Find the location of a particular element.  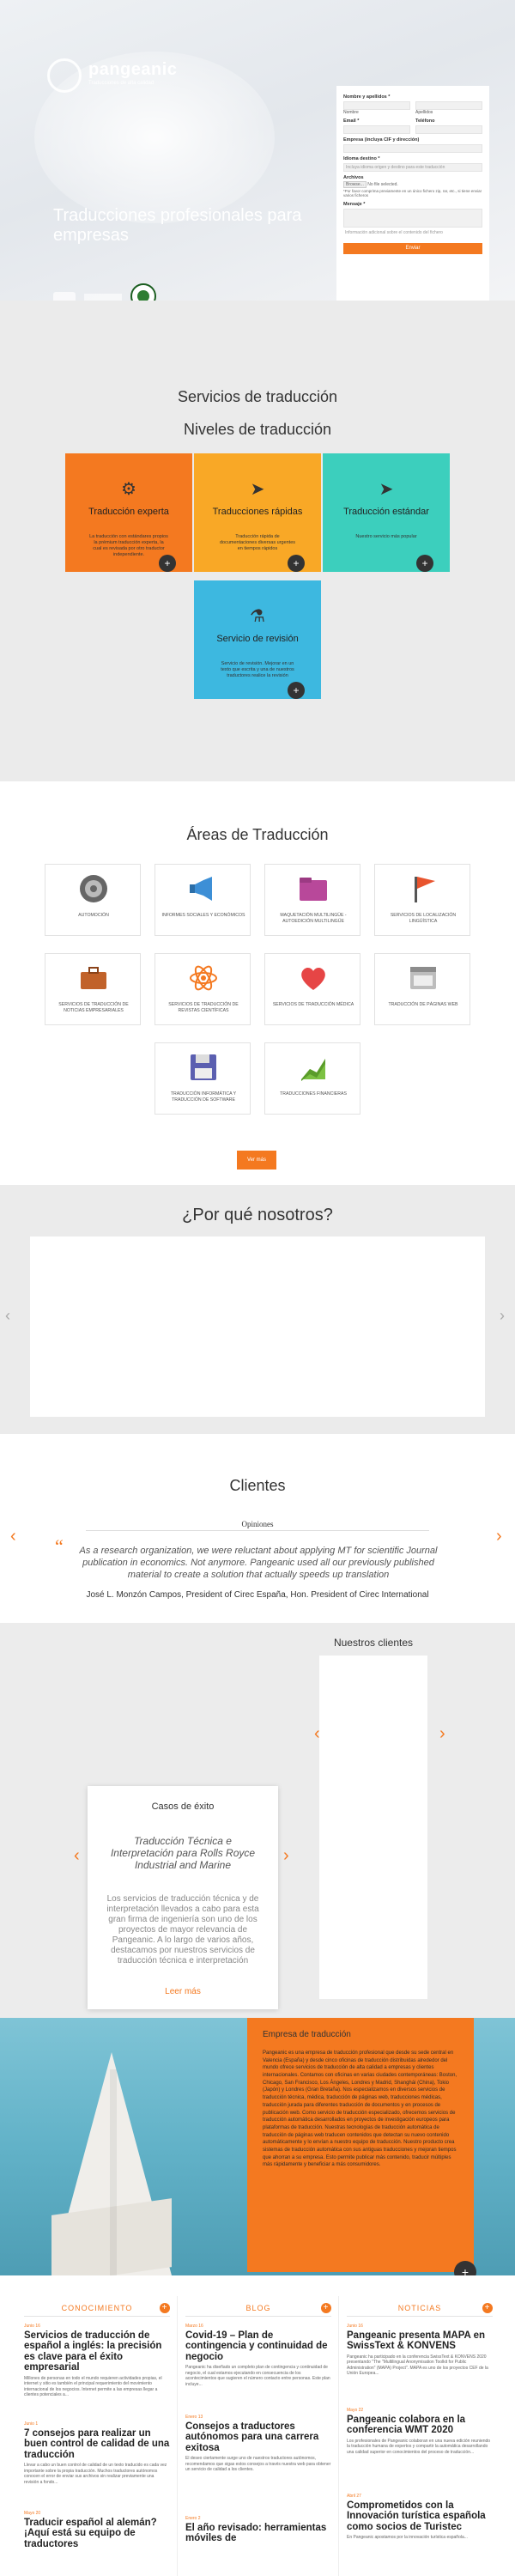

read-more-link: Leer más is located at coordinates (183, 1991).